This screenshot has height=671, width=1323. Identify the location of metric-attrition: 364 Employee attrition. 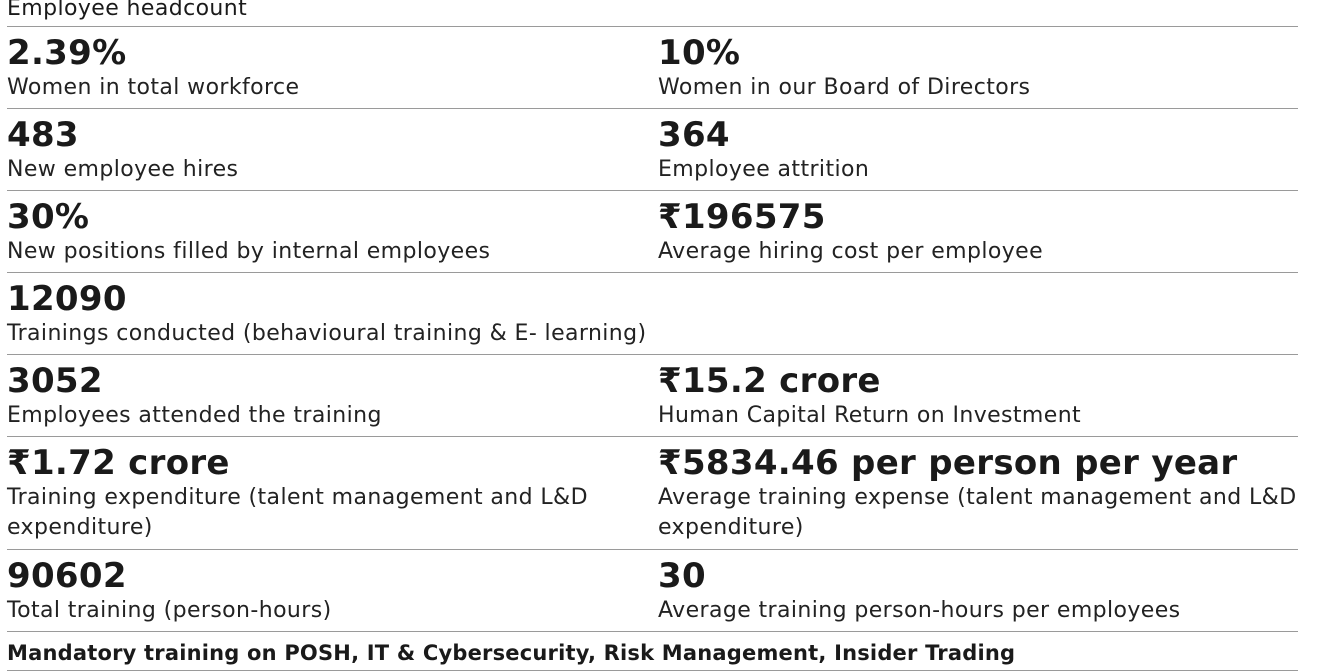
(978, 149).